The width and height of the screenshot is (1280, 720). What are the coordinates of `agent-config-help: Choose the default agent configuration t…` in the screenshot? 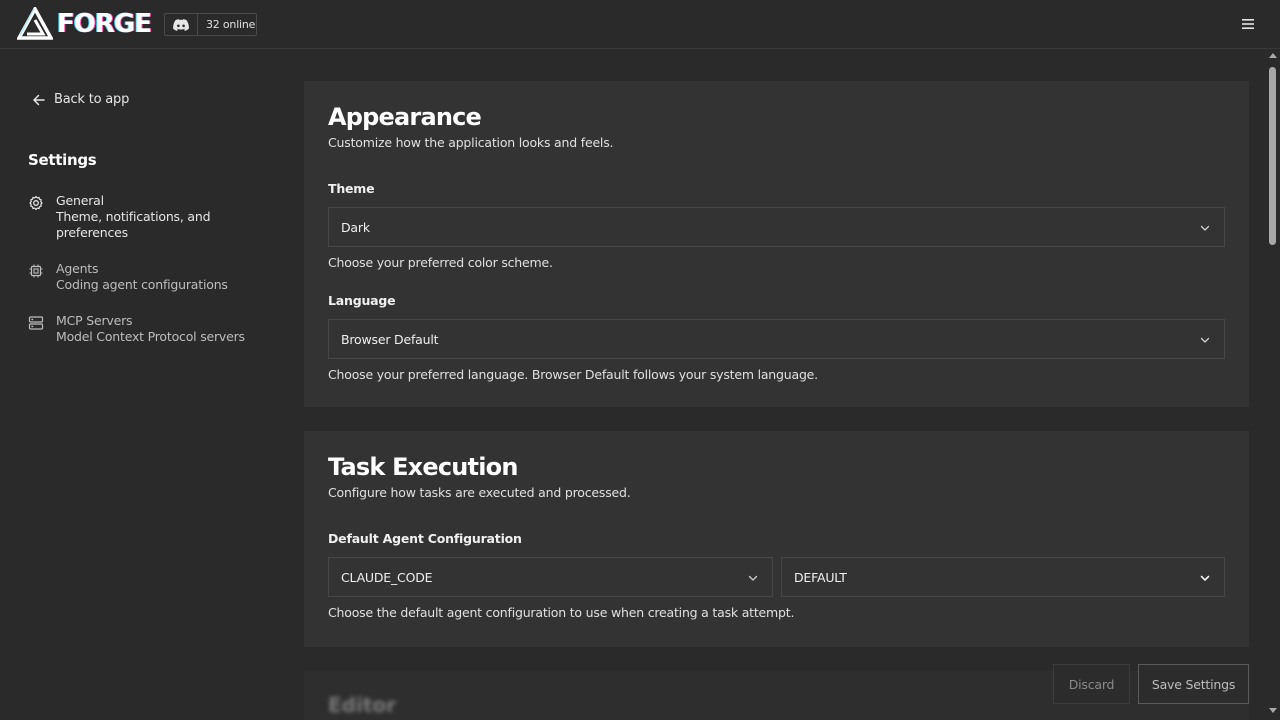 It's located at (561, 612).